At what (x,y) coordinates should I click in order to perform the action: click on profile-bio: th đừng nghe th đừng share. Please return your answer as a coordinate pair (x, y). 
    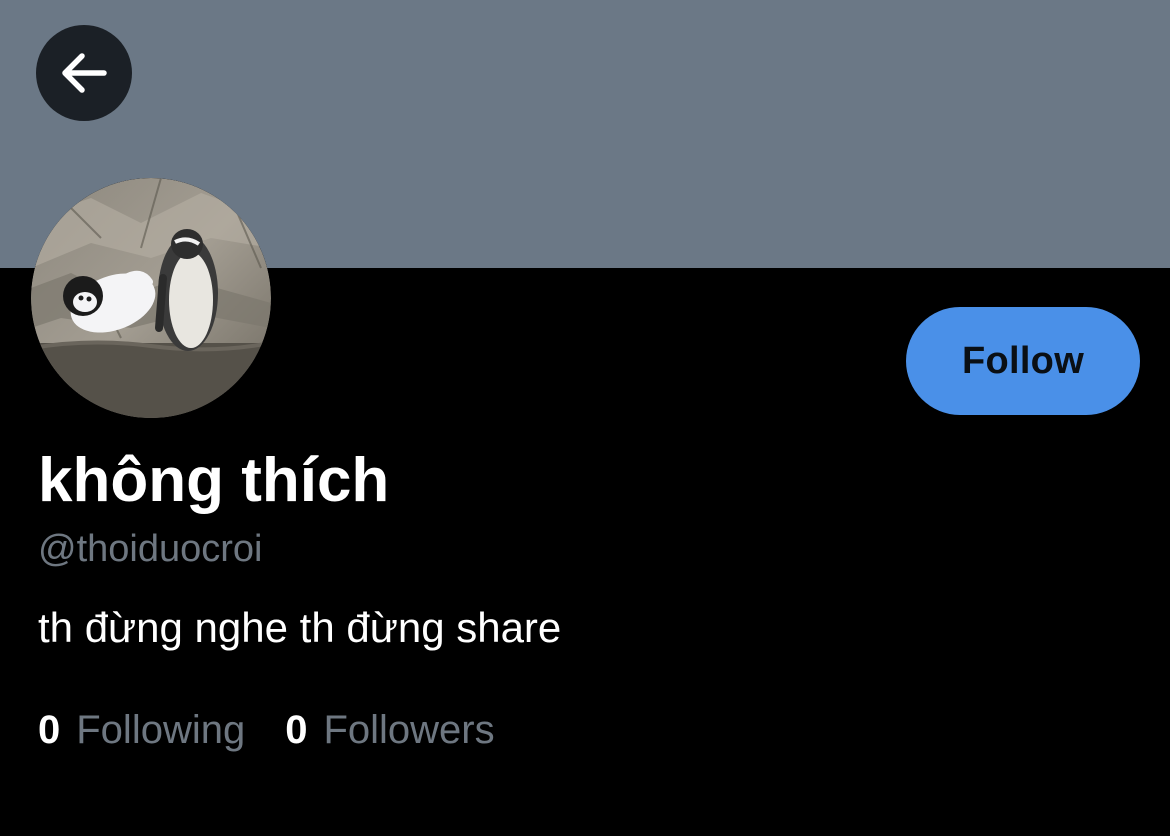
    Looking at the image, I should click on (300, 627).